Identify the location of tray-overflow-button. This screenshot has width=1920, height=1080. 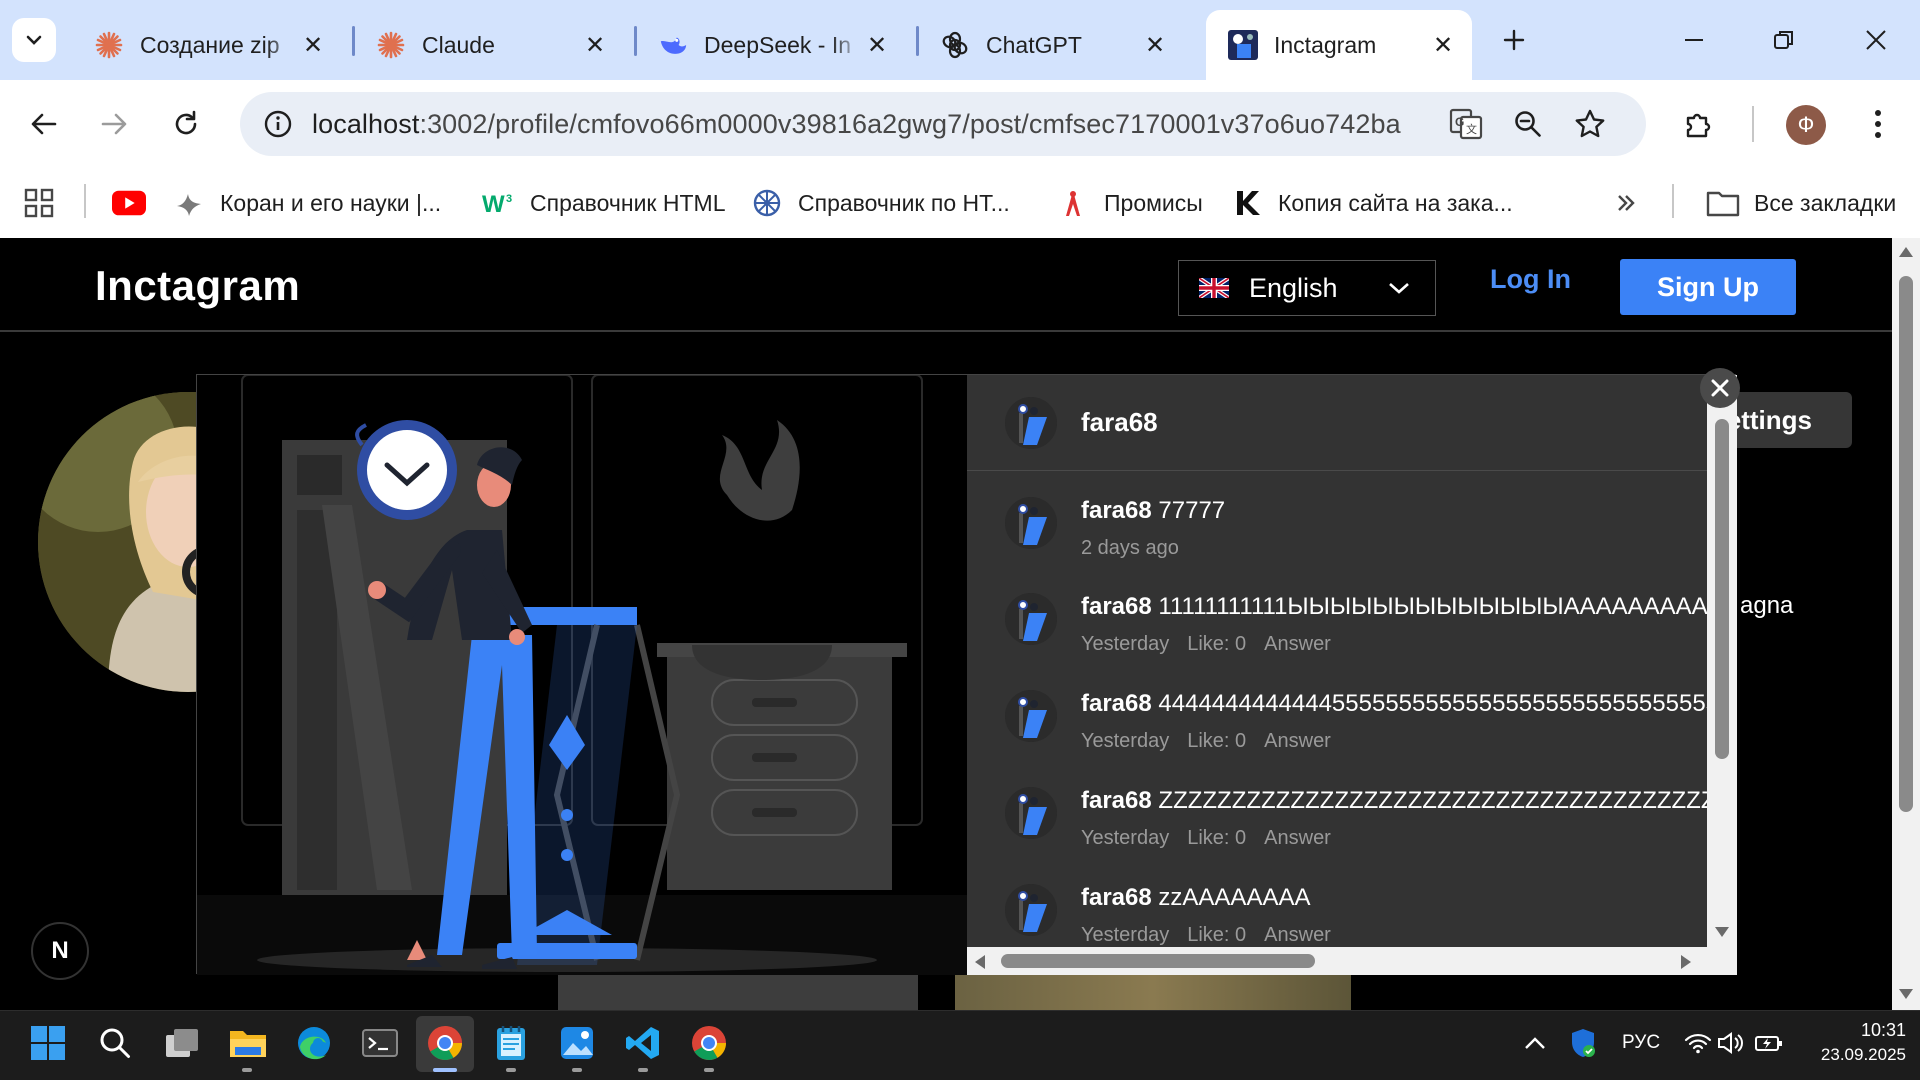
(1535, 1043).